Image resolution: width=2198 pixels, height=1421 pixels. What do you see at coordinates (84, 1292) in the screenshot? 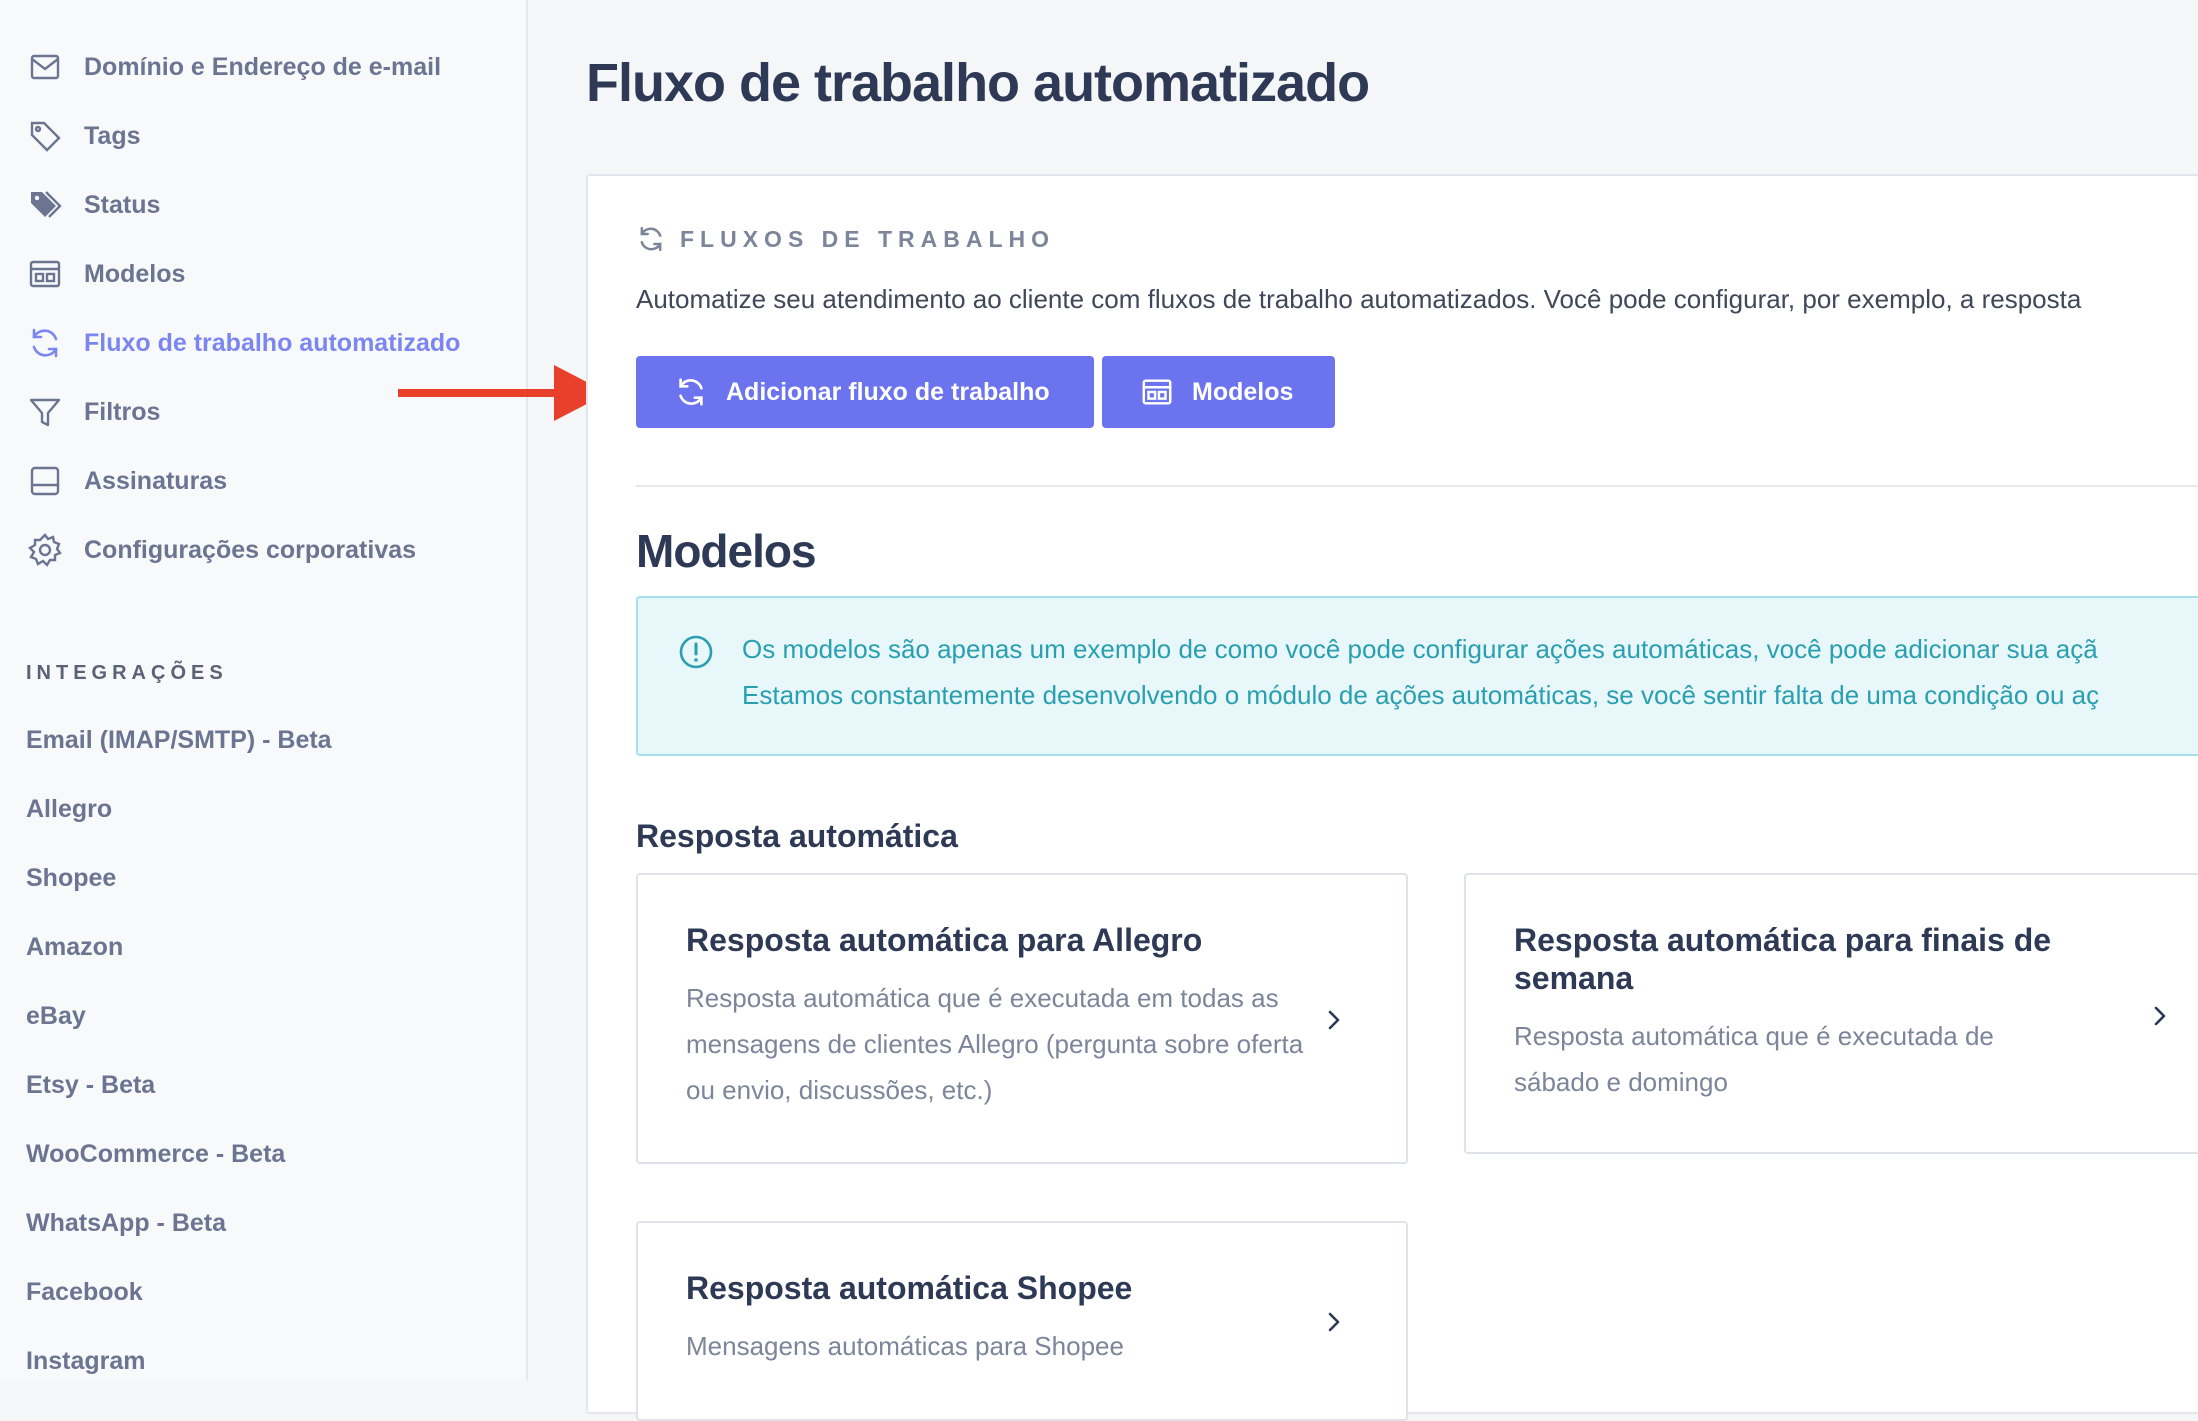
I see `integration-facebook: Facebook` at bounding box center [84, 1292].